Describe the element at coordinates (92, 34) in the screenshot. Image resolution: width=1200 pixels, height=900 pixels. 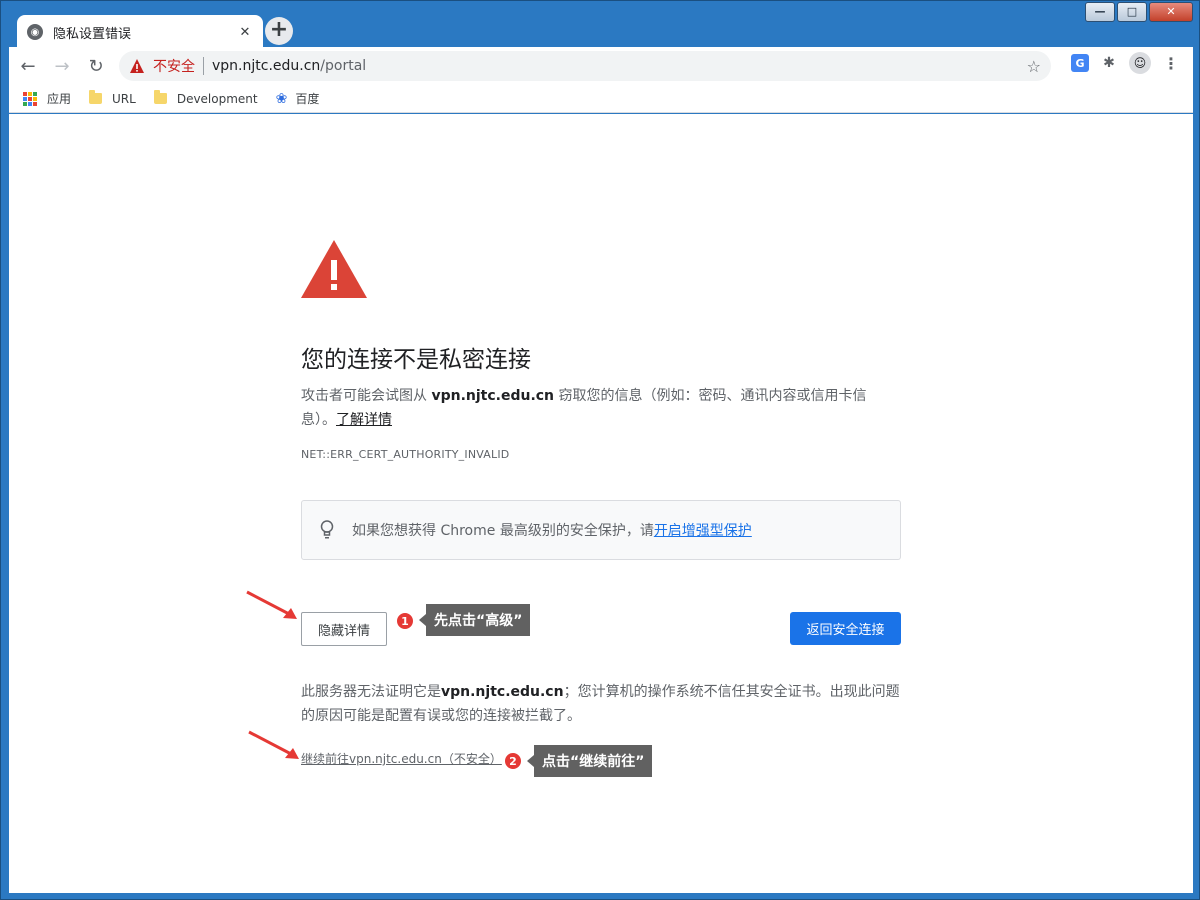
I see `tab-title: 隐私设置错误` at that location.